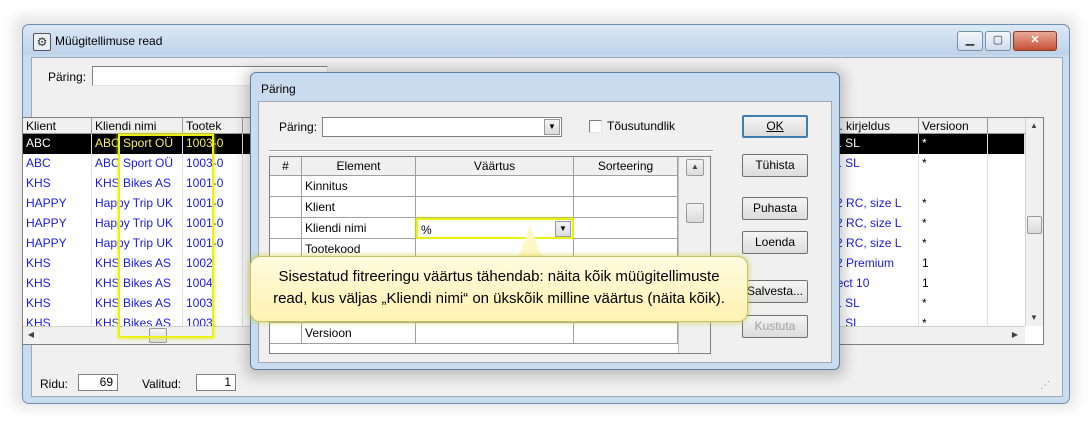 Image resolution: width=1088 pixels, height=424 pixels. I want to click on filter-row: Versioon, so click(474, 333).